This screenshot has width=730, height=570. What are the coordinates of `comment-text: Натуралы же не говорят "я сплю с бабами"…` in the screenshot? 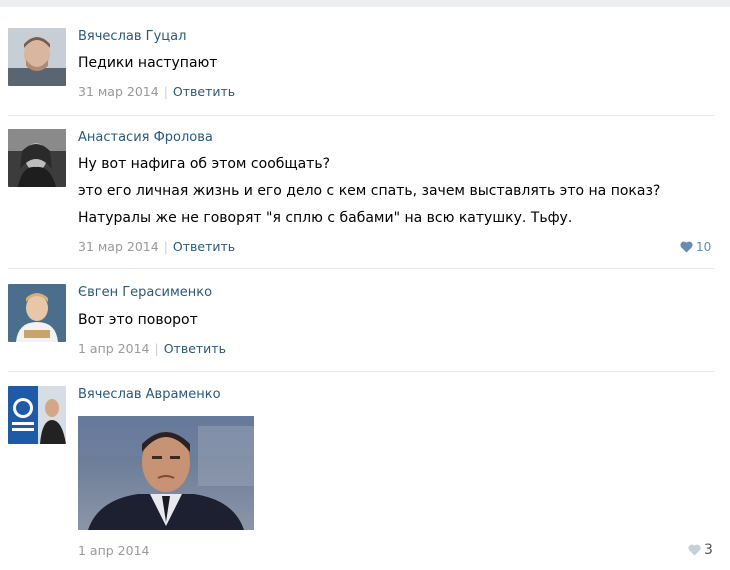 It's located at (325, 218).